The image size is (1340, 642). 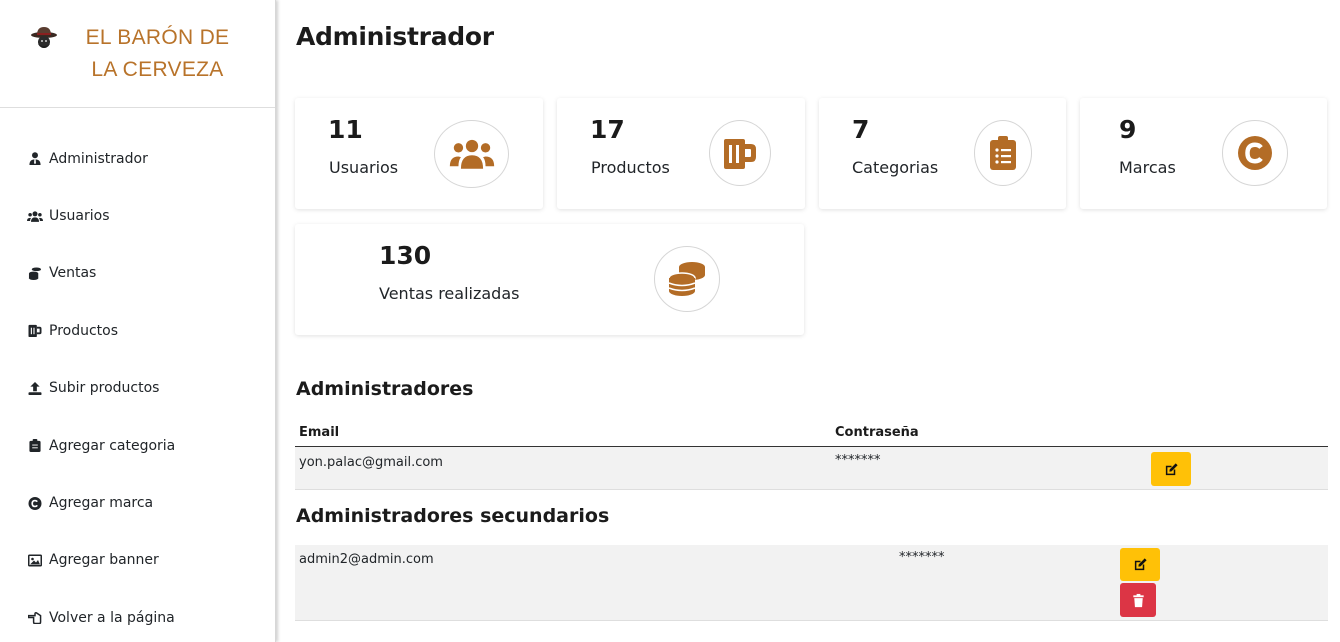 I want to click on brand: EL BARÓN DE LA CERVEZA, so click(x=137, y=54).